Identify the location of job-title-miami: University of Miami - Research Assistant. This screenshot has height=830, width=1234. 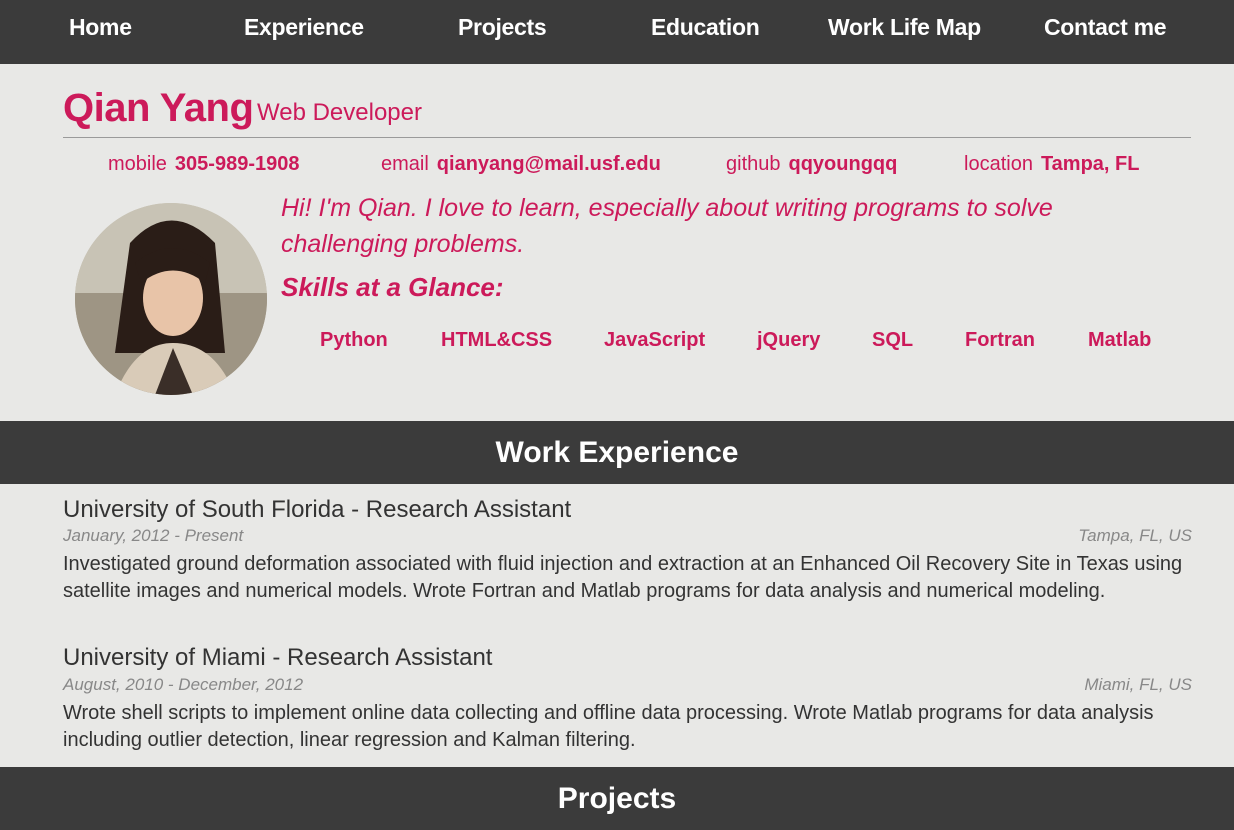
(278, 657).